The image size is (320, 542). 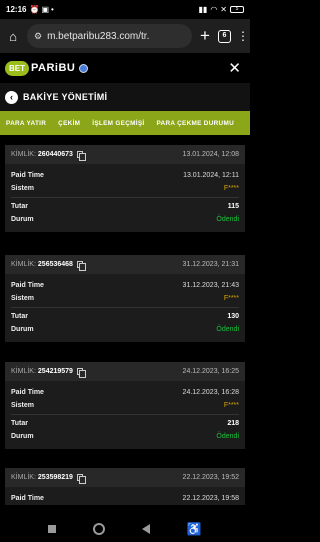 I want to click on accessibility-icon: ♿, so click(x=194, y=529).